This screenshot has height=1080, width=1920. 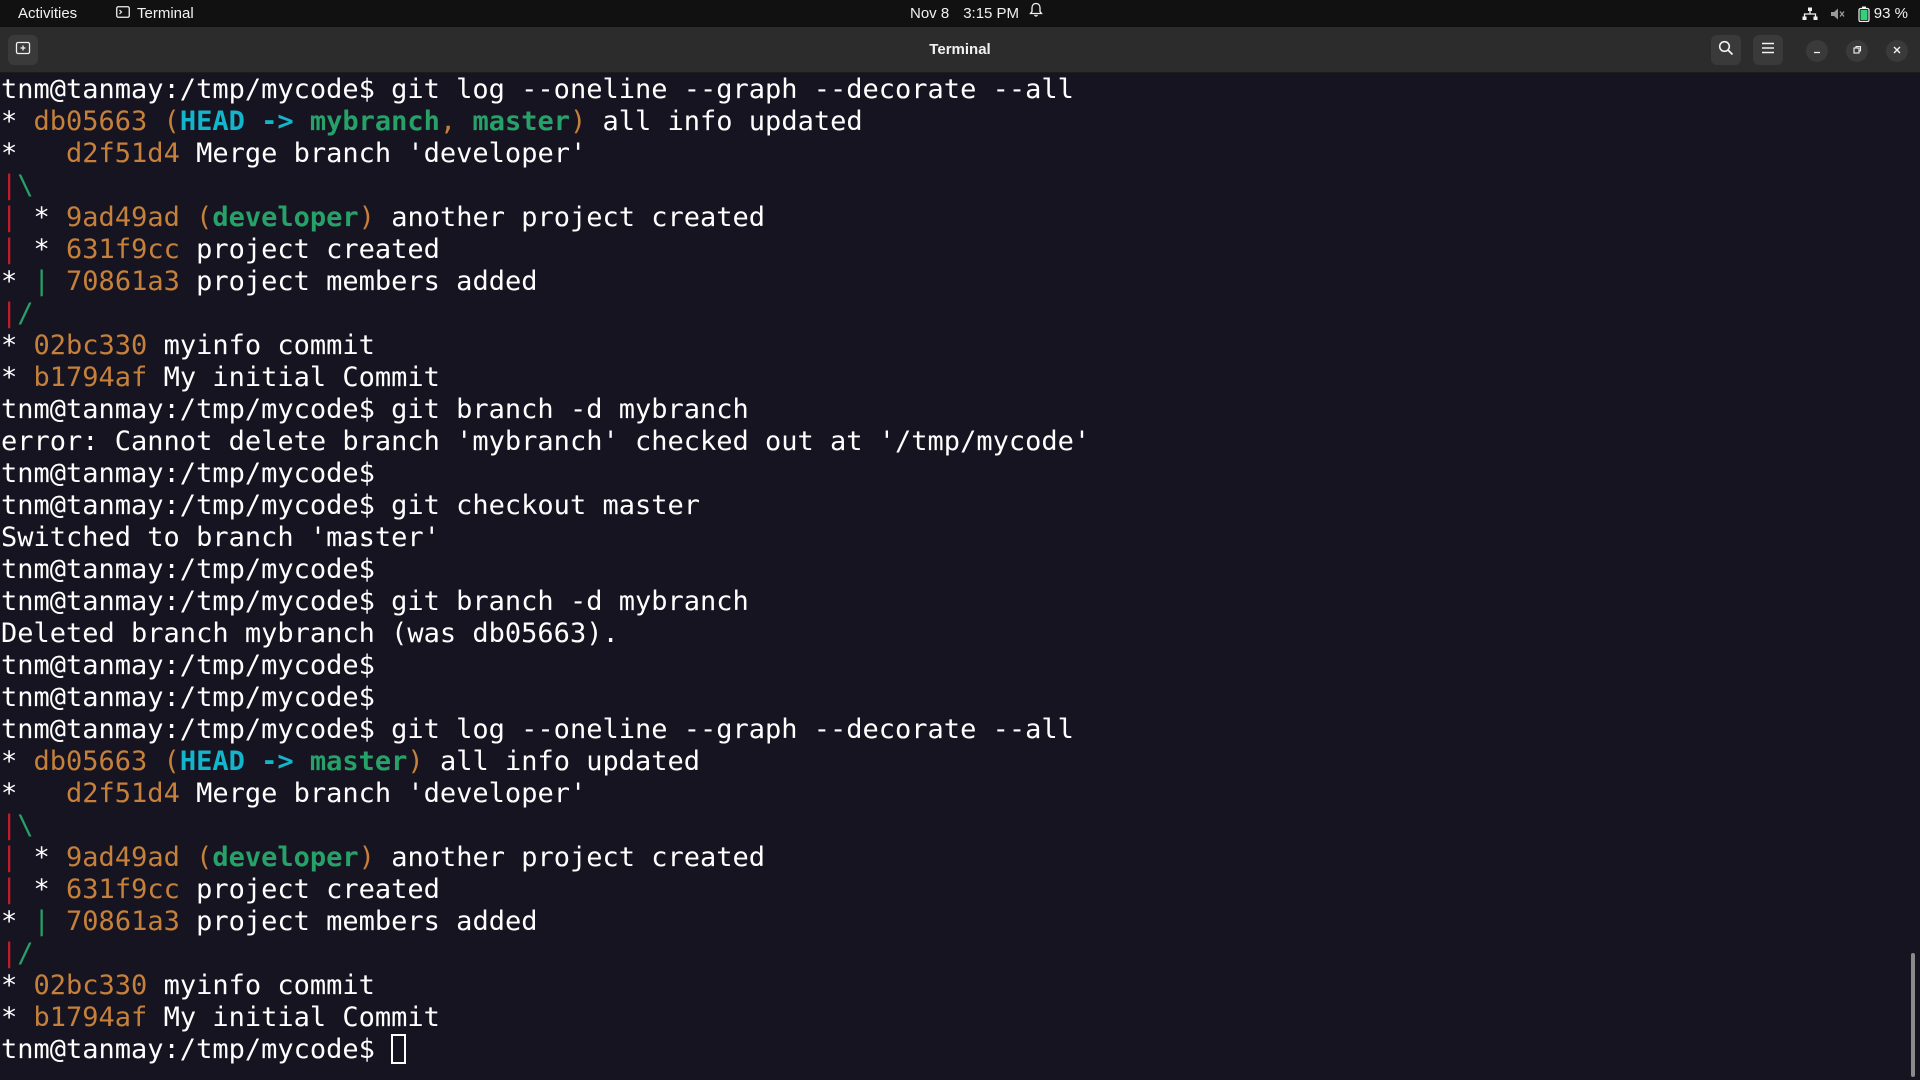 I want to click on terminal-line: |\, so click(x=17, y=186).